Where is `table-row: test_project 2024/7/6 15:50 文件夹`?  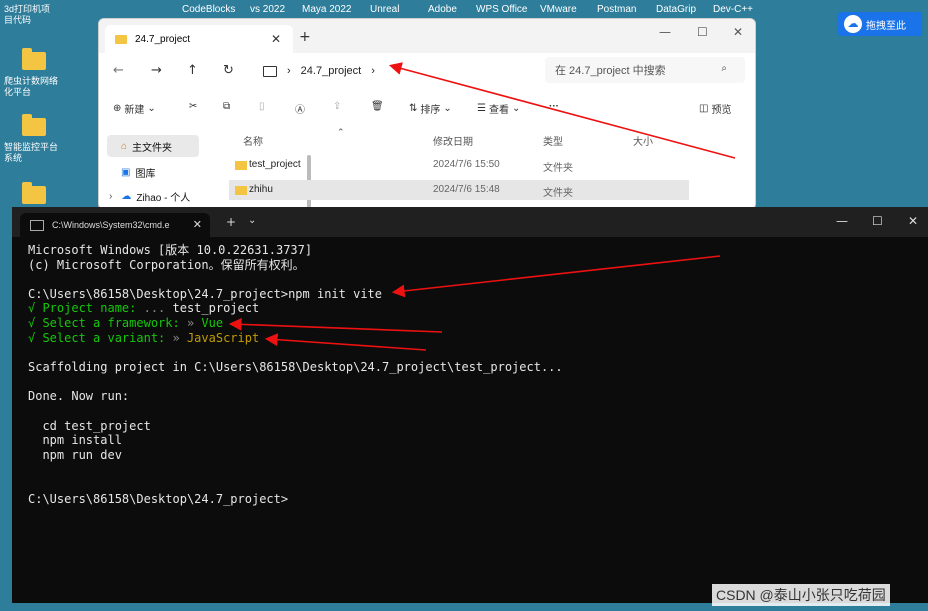 table-row: test_project 2024/7/6 15:50 文件夹 is located at coordinates (459, 165).